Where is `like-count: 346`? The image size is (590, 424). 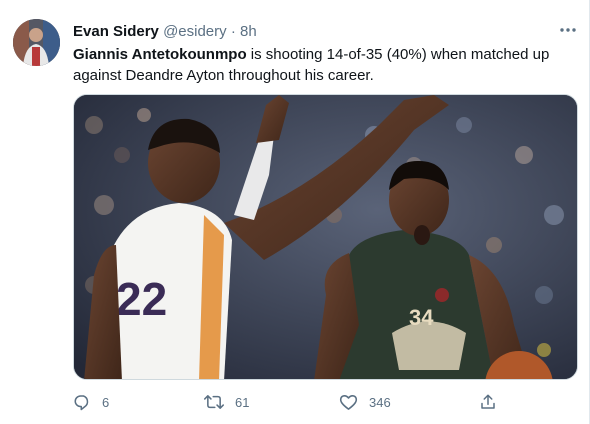 like-count: 346 is located at coordinates (380, 402).